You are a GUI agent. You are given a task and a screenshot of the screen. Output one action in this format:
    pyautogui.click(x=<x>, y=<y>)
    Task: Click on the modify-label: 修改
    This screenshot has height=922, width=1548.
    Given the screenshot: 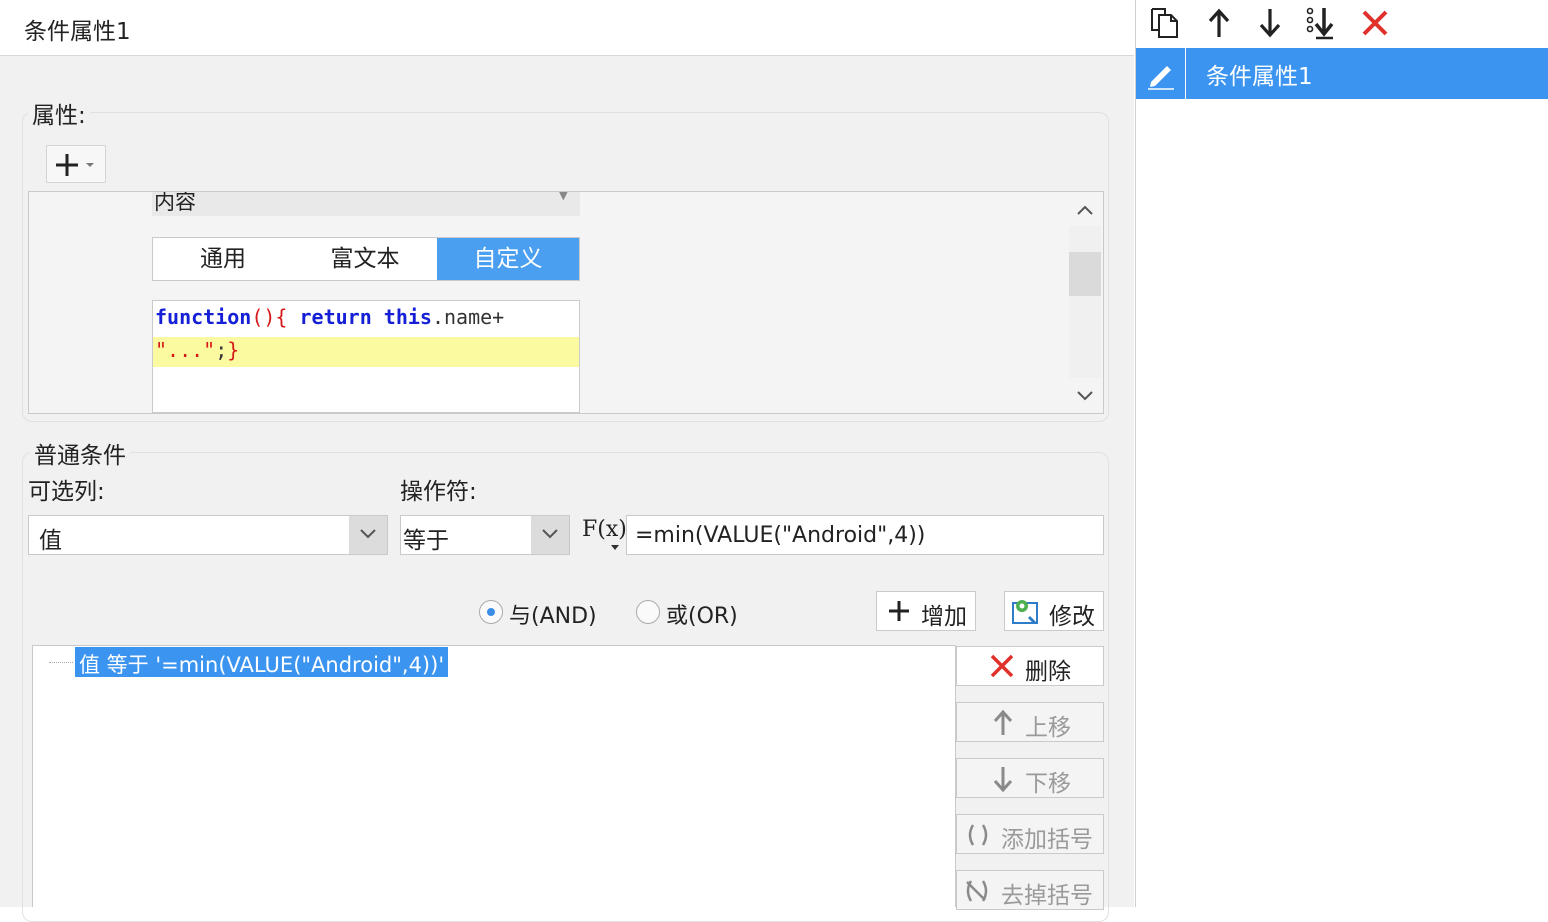 What is the action you would take?
    pyautogui.click(x=1072, y=617)
    